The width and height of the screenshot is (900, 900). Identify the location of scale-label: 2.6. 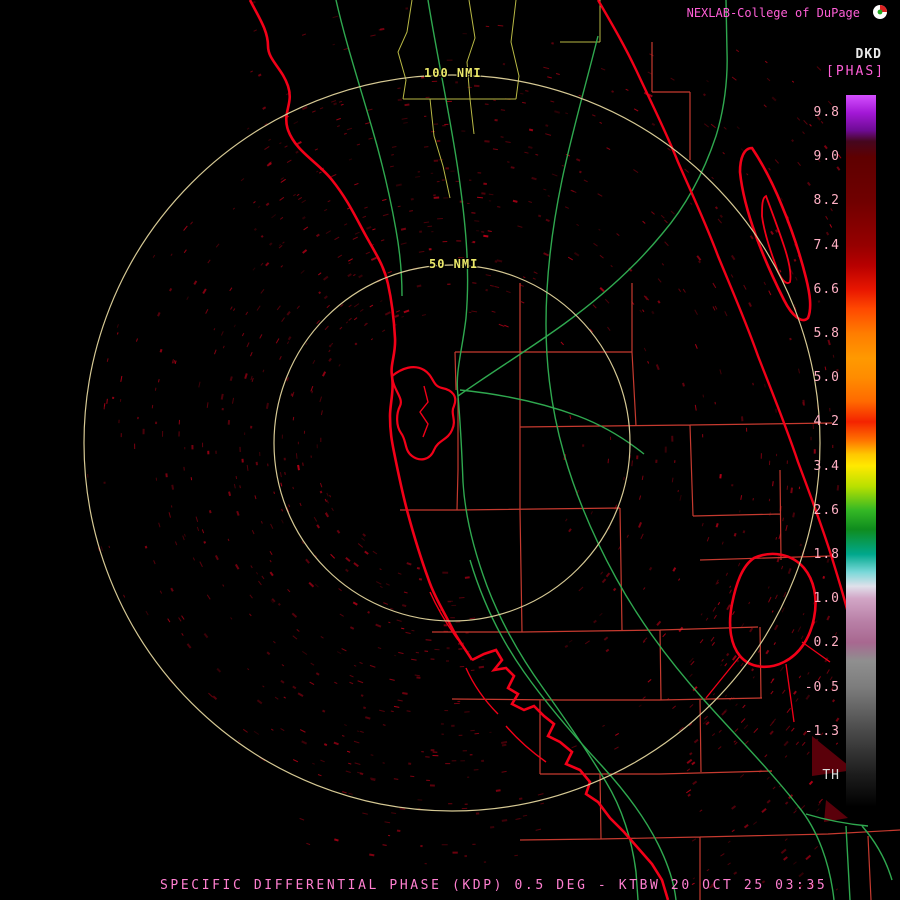
(826, 510).